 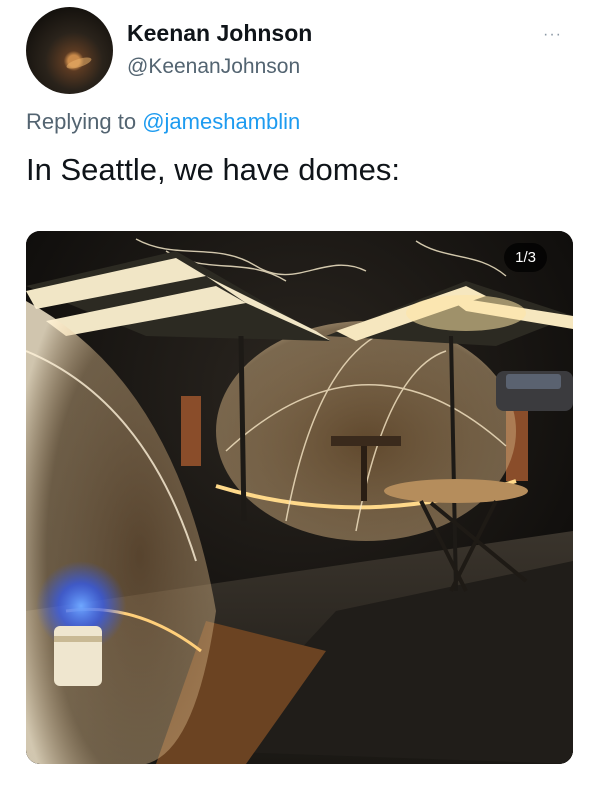 I want to click on replying-to-line: Replying to @jameshamblin, so click(x=163, y=122).